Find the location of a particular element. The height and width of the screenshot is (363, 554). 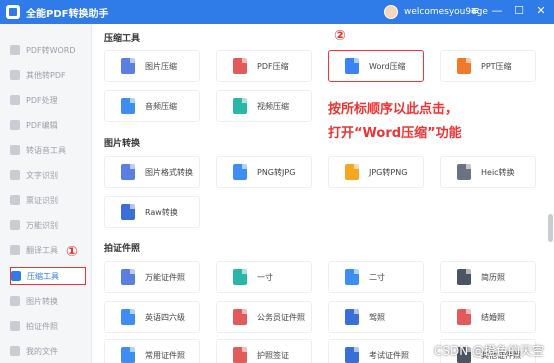

instruction-line-1: 按所标顺序以此点击， is located at coordinates (393, 109).